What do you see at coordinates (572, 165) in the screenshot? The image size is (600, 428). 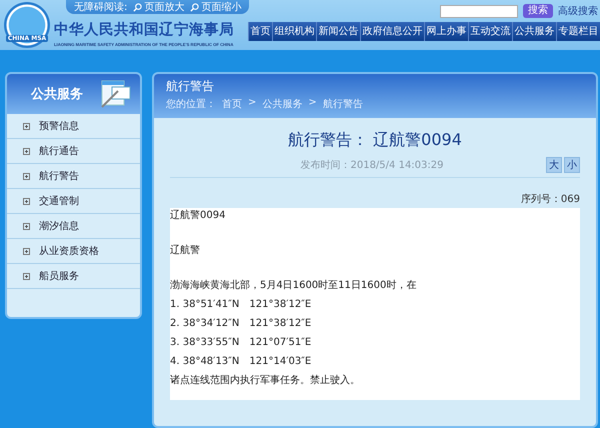 I see `font-size-button: 小` at bounding box center [572, 165].